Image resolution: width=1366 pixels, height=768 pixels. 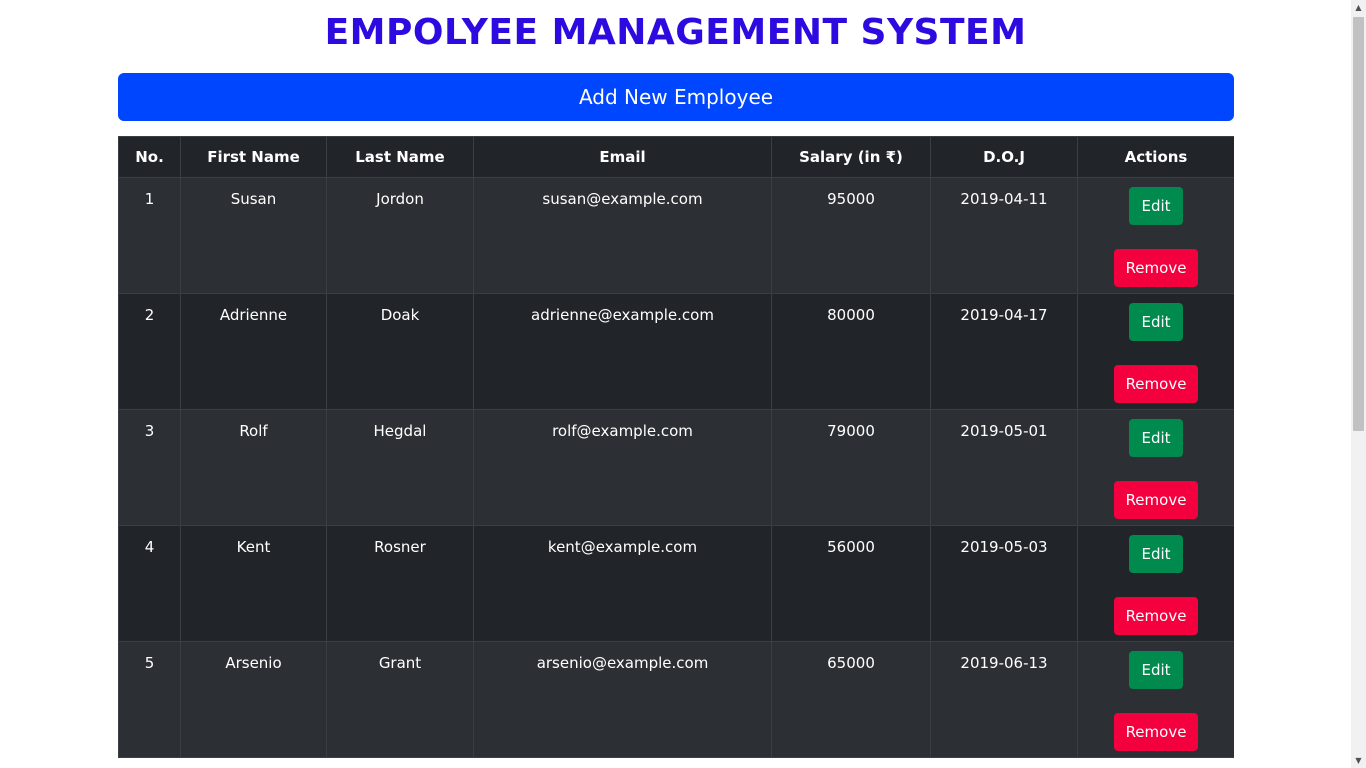 What do you see at coordinates (1358, 7) in the screenshot?
I see `scroll-up-arrow-icon: ▲` at bounding box center [1358, 7].